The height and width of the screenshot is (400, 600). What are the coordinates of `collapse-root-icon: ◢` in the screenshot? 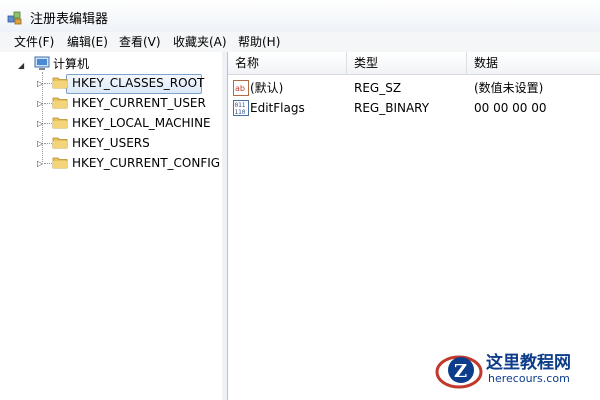 It's located at (22, 65).